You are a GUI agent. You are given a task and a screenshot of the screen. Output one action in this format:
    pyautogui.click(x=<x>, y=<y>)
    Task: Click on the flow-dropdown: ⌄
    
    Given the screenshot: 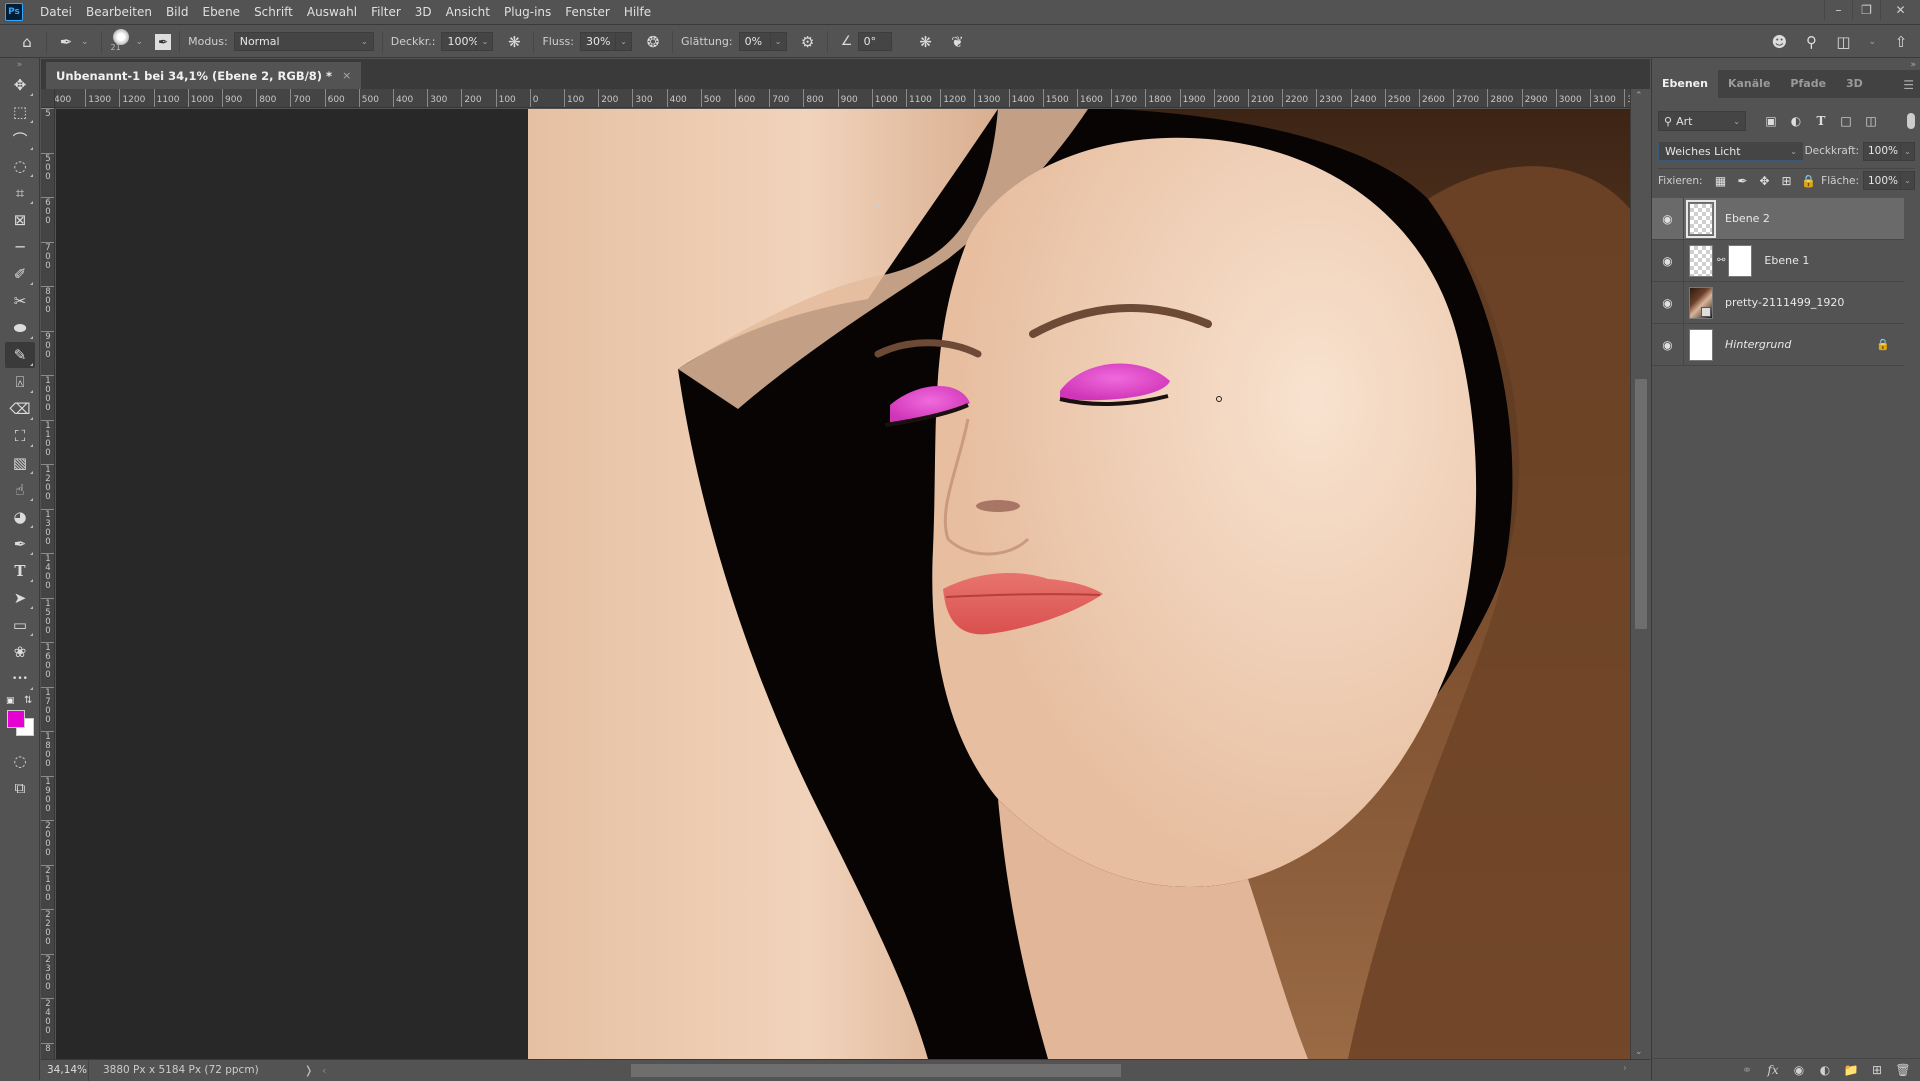 What is the action you would take?
    pyautogui.click(x=624, y=41)
    